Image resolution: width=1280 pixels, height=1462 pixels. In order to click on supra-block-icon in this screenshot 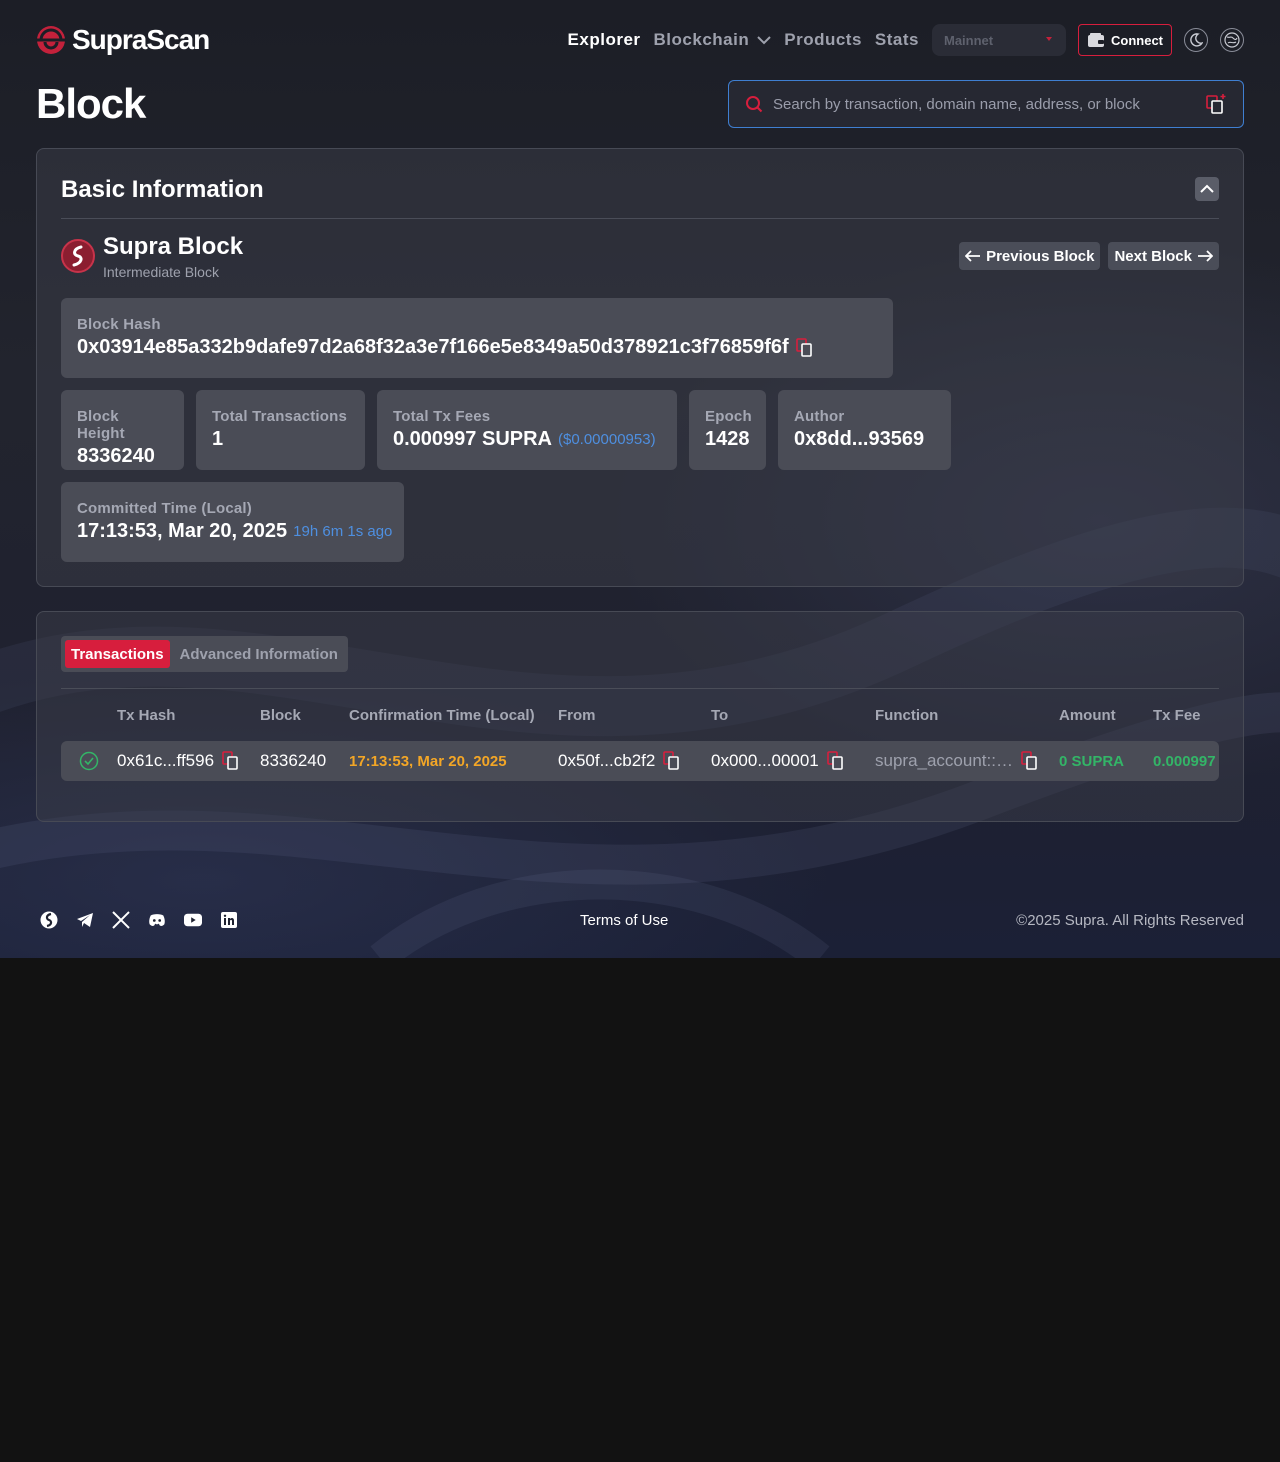, I will do `click(78, 256)`.